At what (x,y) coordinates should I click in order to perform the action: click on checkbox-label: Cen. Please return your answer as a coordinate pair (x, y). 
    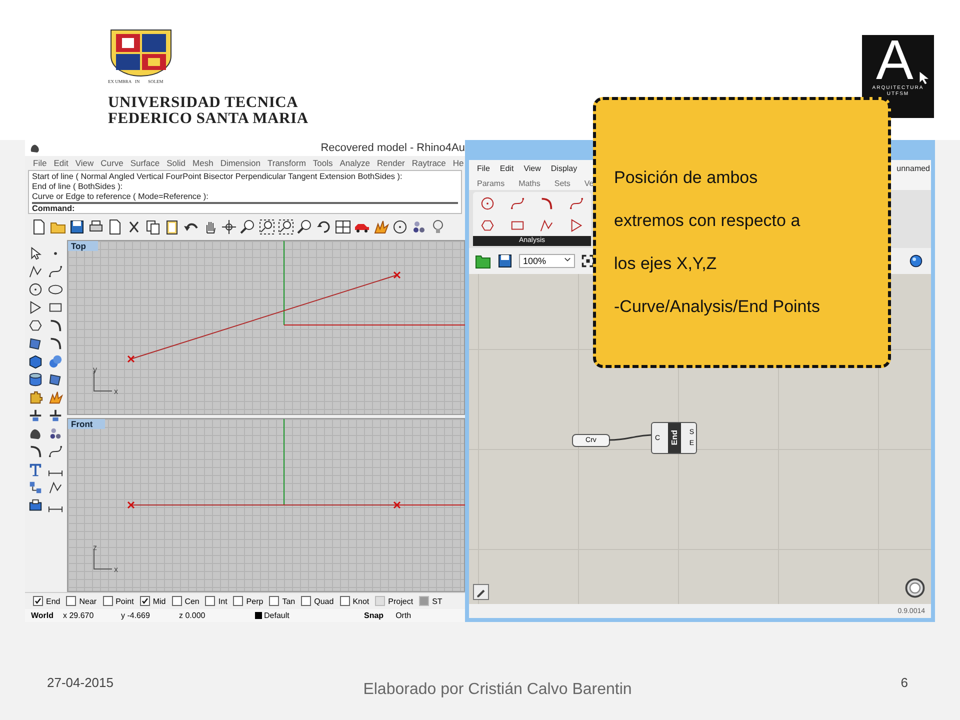
    Looking at the image, I should click on (192, 601).